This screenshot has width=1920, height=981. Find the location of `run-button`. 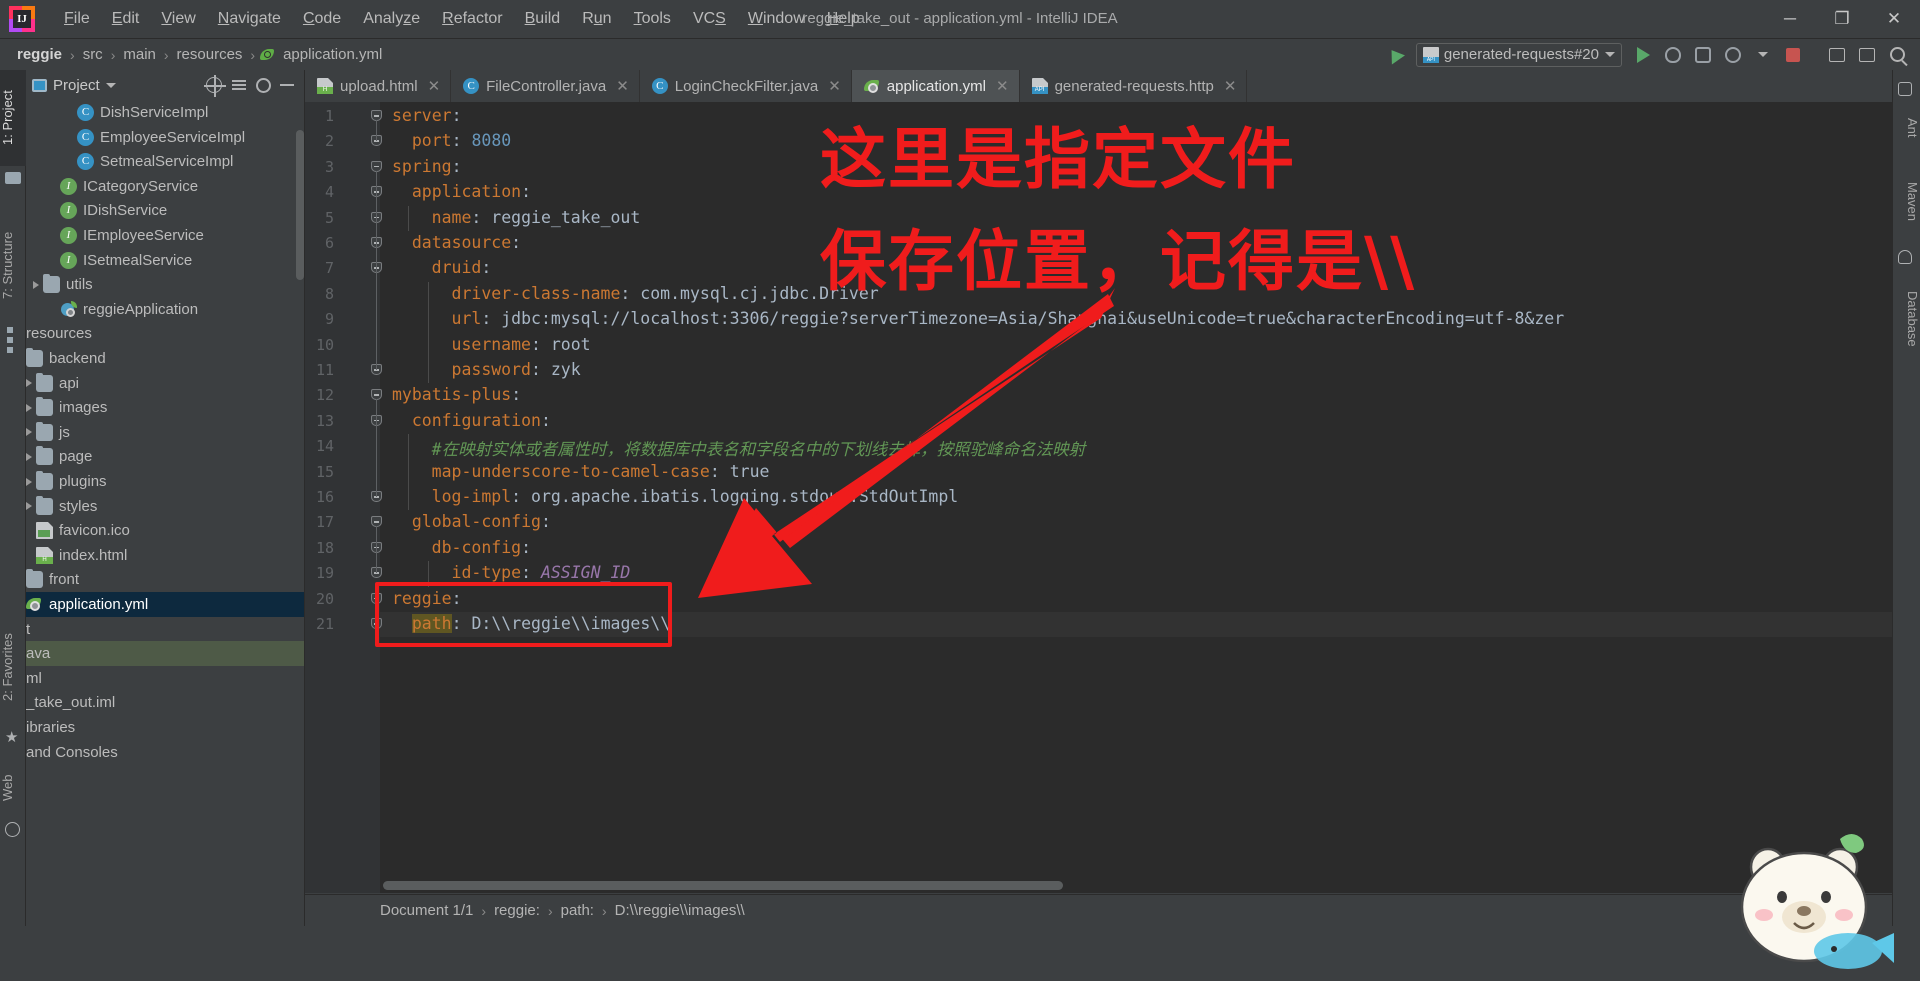

run-button is located at coordinates (1643, 55).